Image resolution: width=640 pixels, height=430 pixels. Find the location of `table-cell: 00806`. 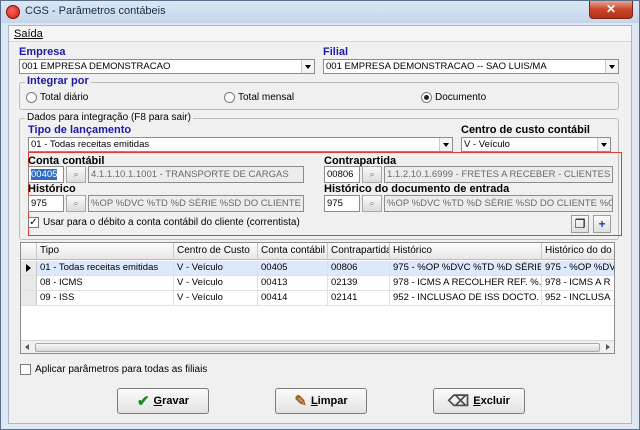

table-cell: 00806 is located at coordinates (359, 268).